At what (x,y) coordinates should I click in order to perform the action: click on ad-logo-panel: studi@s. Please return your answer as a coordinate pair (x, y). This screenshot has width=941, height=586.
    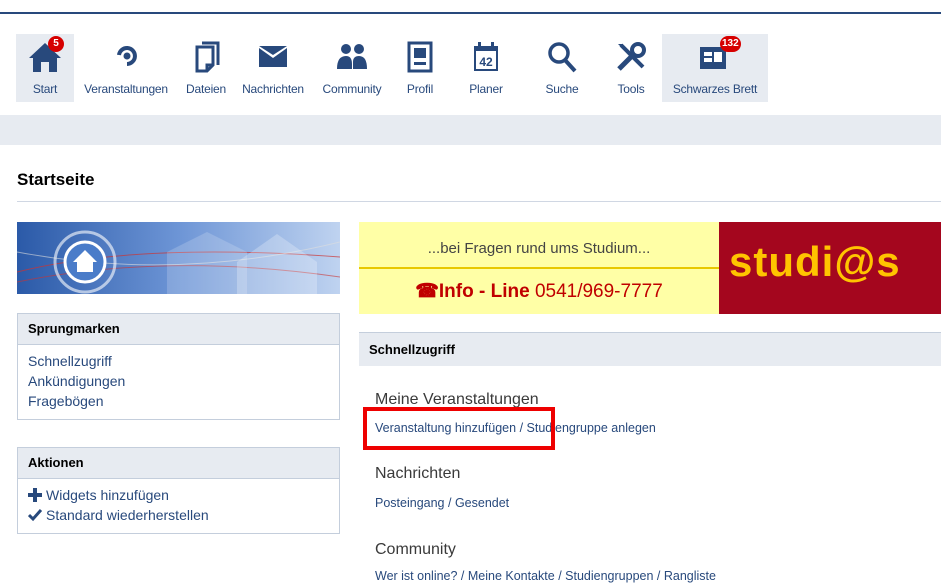
    Looking at the image, I should click on (830, 268).